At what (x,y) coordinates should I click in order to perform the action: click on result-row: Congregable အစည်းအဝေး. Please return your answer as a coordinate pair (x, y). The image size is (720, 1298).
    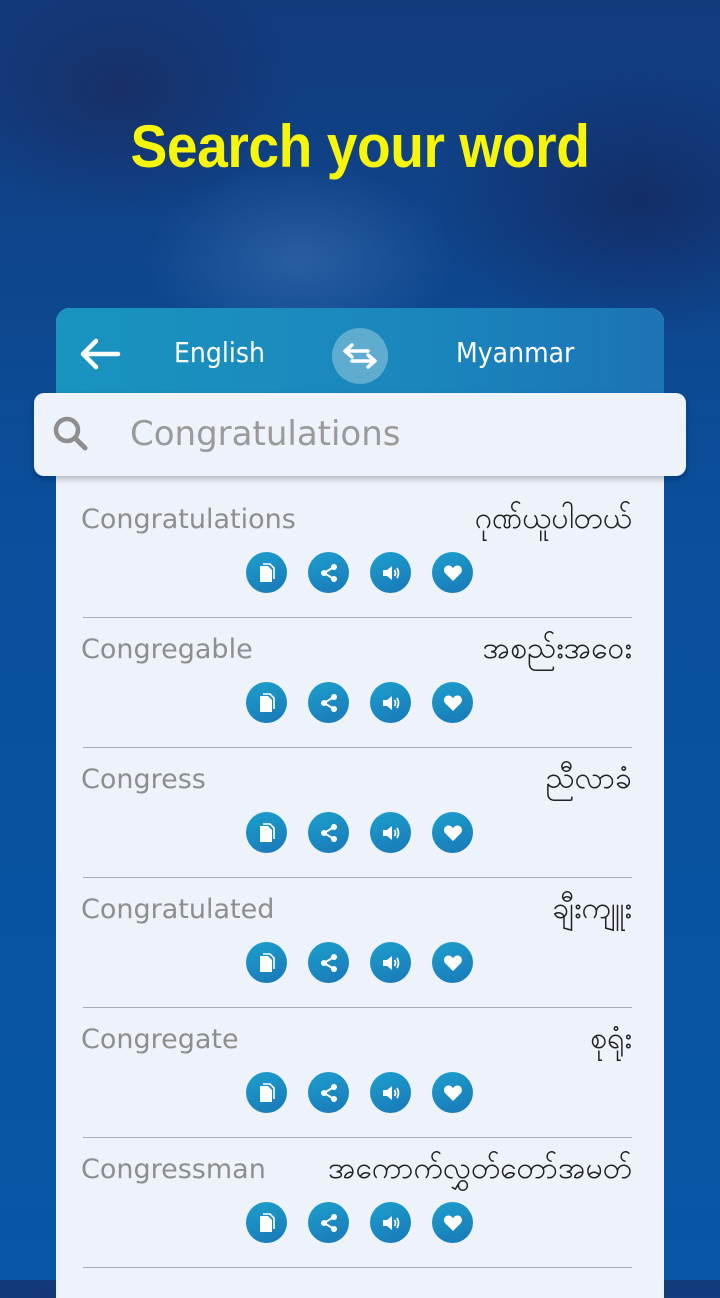
    Looking at the image, I should click on (360, 683).